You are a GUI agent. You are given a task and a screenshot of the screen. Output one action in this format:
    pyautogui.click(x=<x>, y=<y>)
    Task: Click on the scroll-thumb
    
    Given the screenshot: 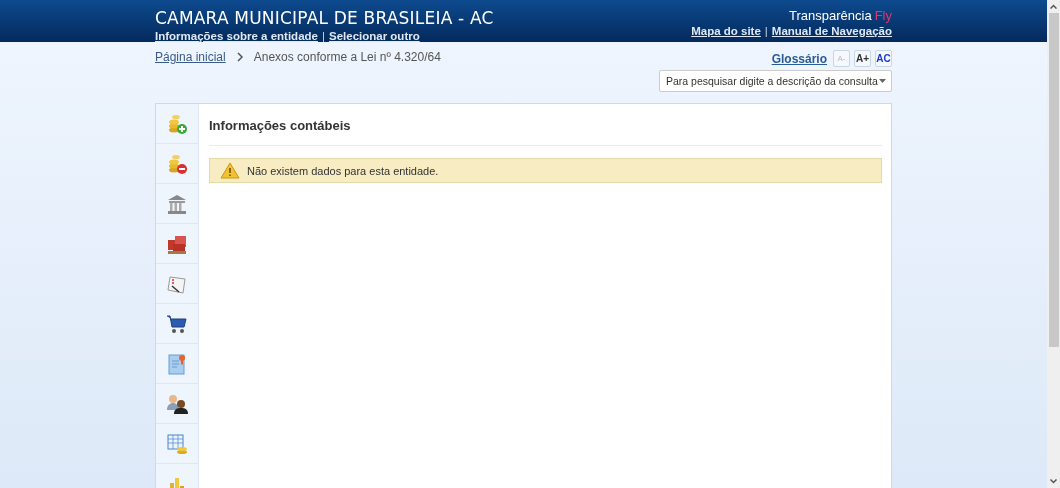 What is the action you would take?
    pyautogui.click(x=1053, y=180)
    